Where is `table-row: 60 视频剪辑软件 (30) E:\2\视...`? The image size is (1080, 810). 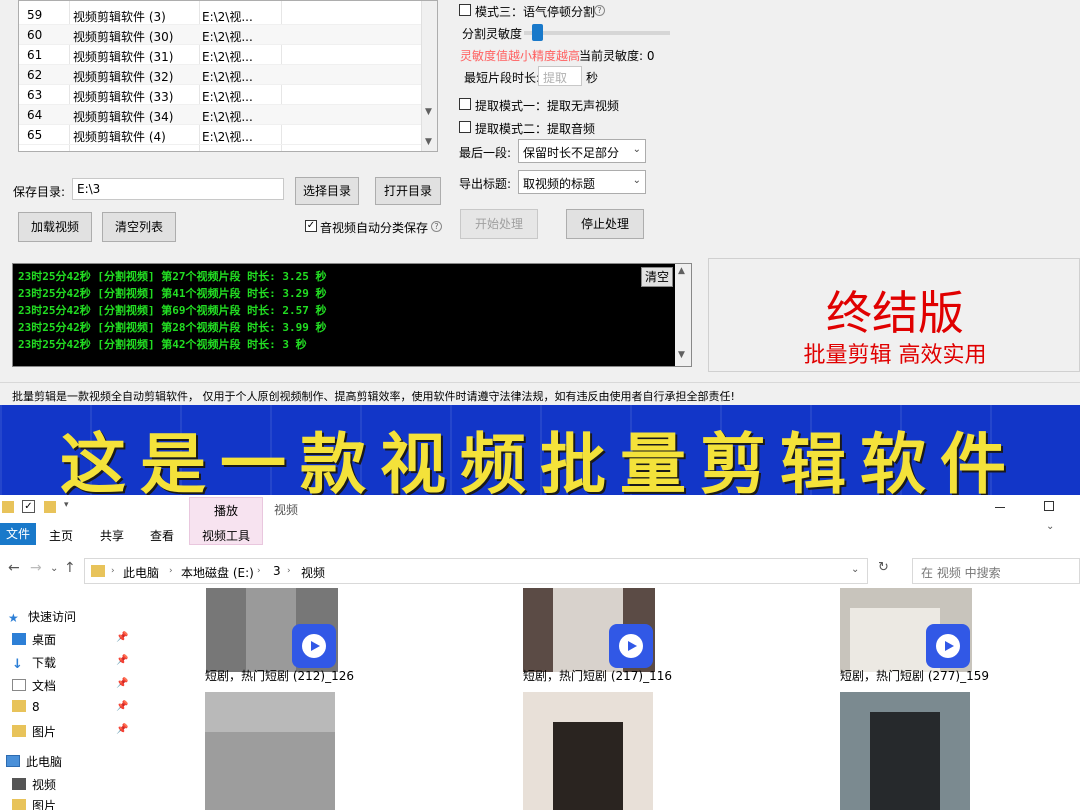 table-row: 60 视频剪辑软件 (30) E:\2\视... is located at coordinates (221, 35).